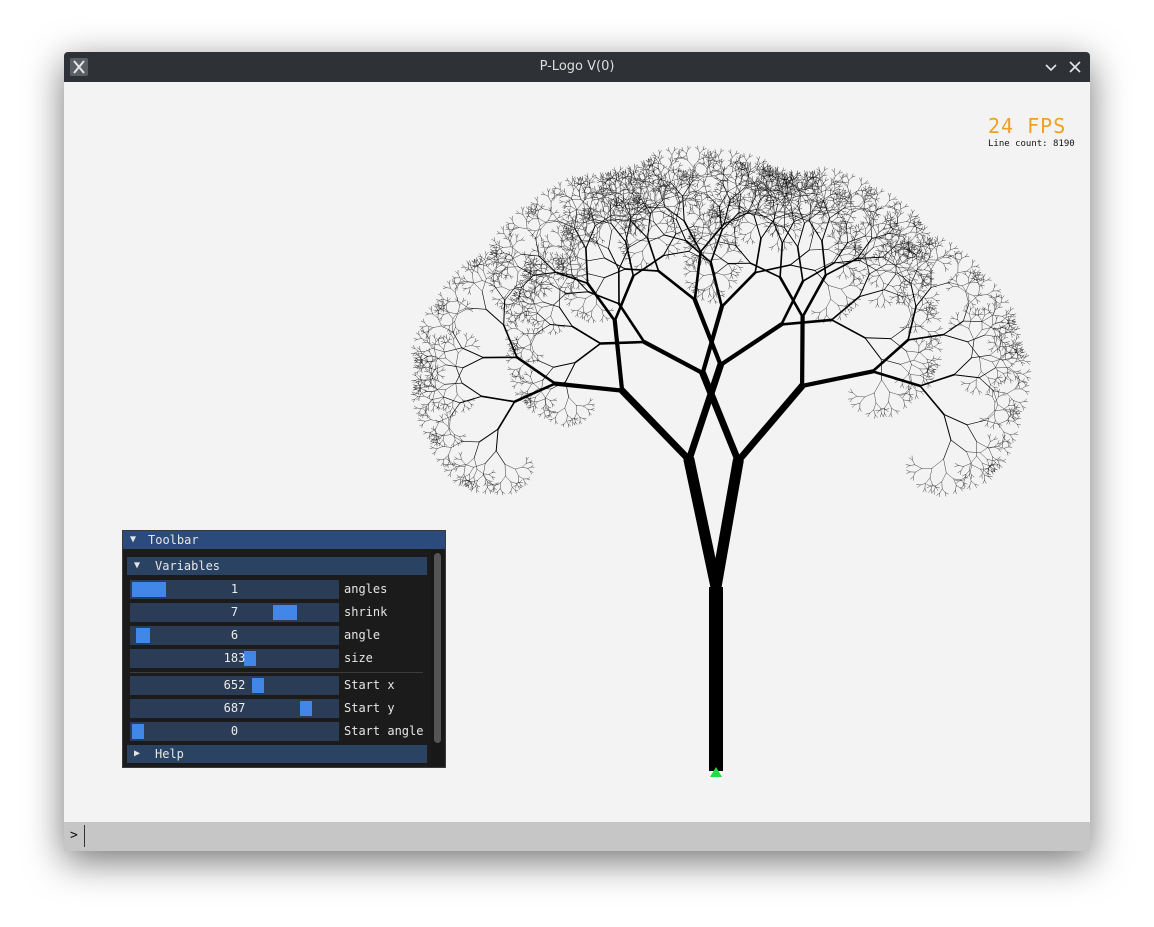  Describe the element at coordinates (1075, 67) in the screenshot. I see `close-button` at that location.